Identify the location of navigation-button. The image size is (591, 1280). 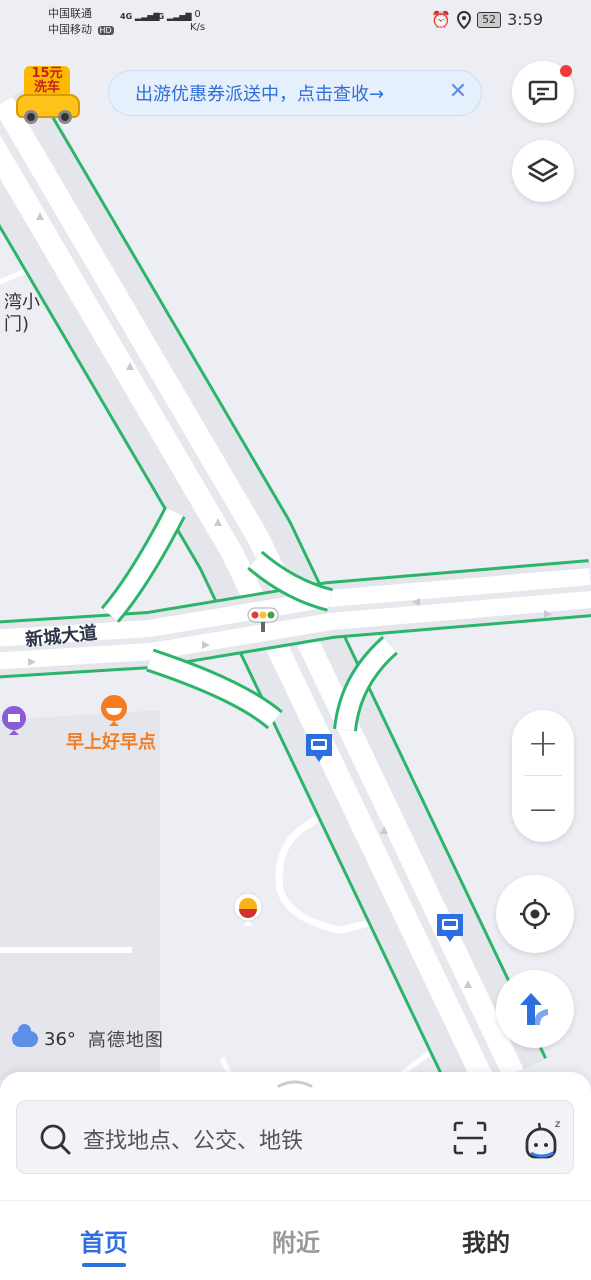
(535, 1009).